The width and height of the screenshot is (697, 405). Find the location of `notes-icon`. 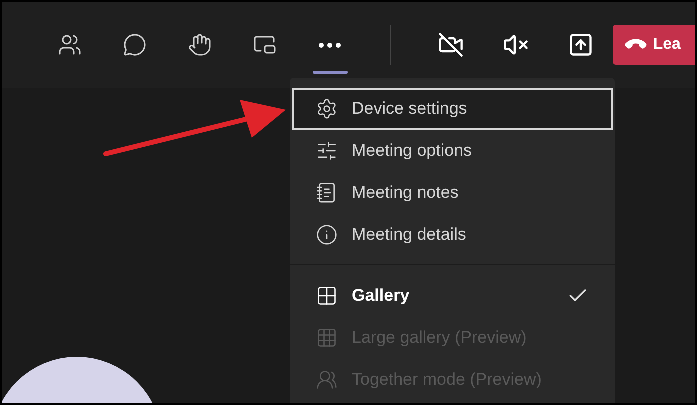

notes-icon is located at coordinates (327, 193).